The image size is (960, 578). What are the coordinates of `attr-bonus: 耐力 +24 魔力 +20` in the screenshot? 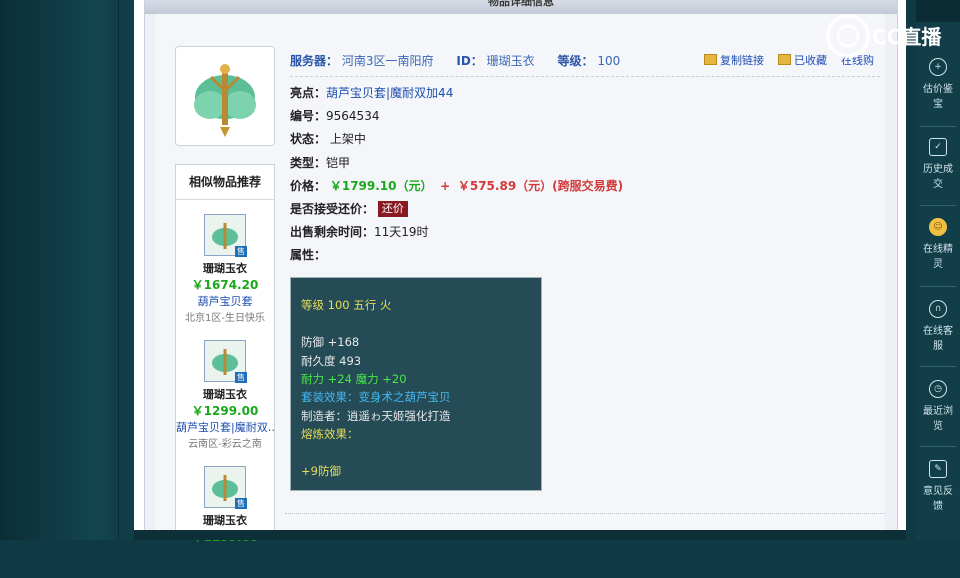 It's located at (354, 378).